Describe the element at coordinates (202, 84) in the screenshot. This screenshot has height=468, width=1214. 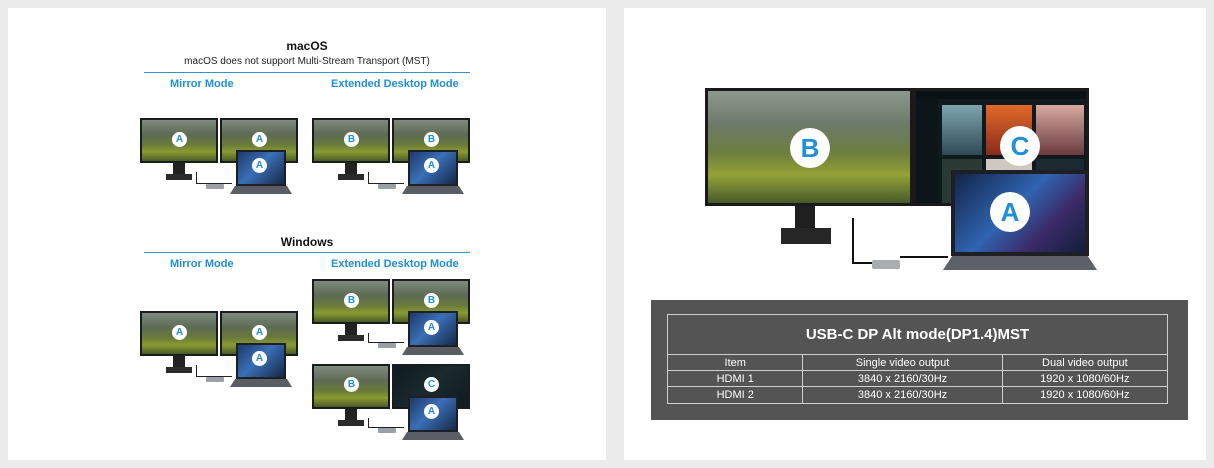
I see `macos-mirror-label: Mirror Mode` at that location.